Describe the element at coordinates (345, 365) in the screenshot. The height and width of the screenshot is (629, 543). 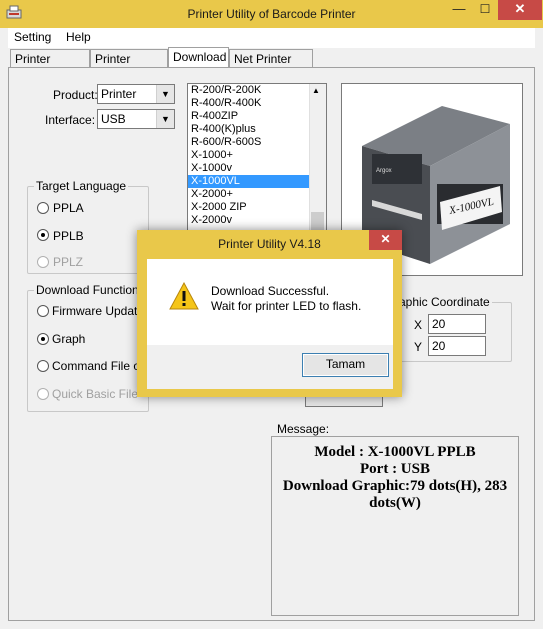
I see `ok-button: Tamam` at that location.